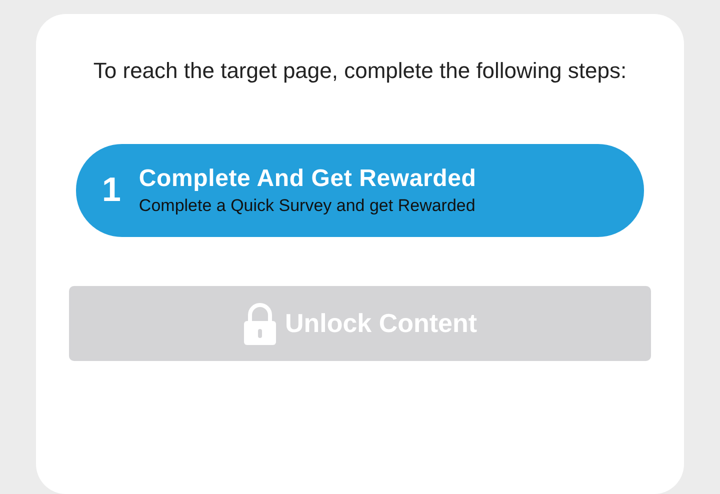 The width and height of the screenshot is (720, 494). I want to click on lock-icon, so click(259, 323).